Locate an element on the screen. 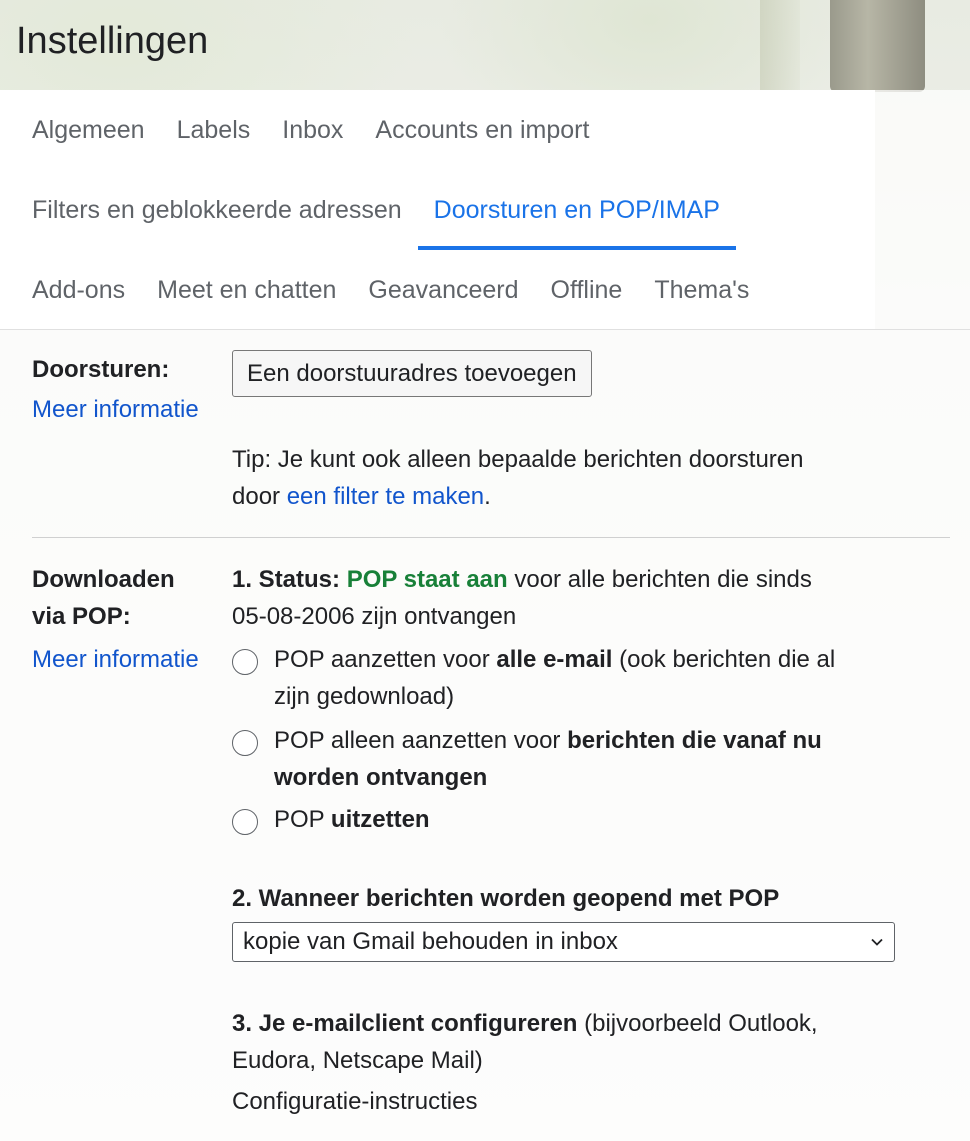  option-pop-all-mail-line2: zijn gedownload) is located at coordinates (364, 696).